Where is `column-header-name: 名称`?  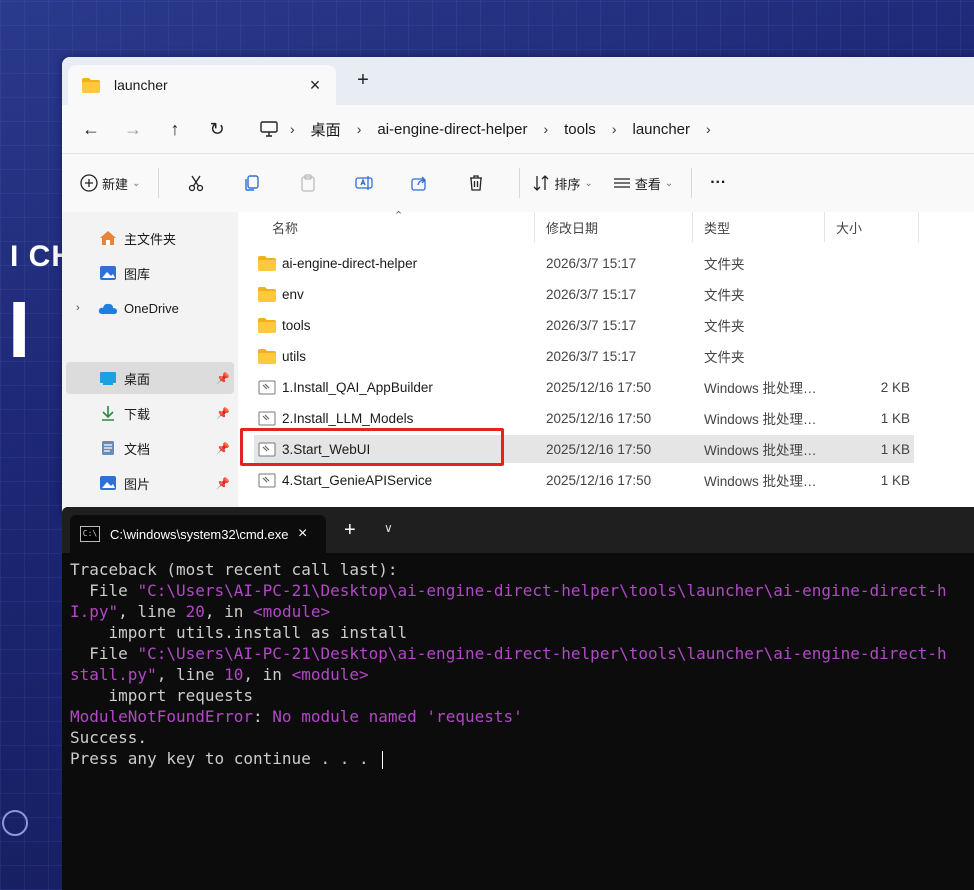 column-header-name: 名称 is located at coordinates (403, 227).